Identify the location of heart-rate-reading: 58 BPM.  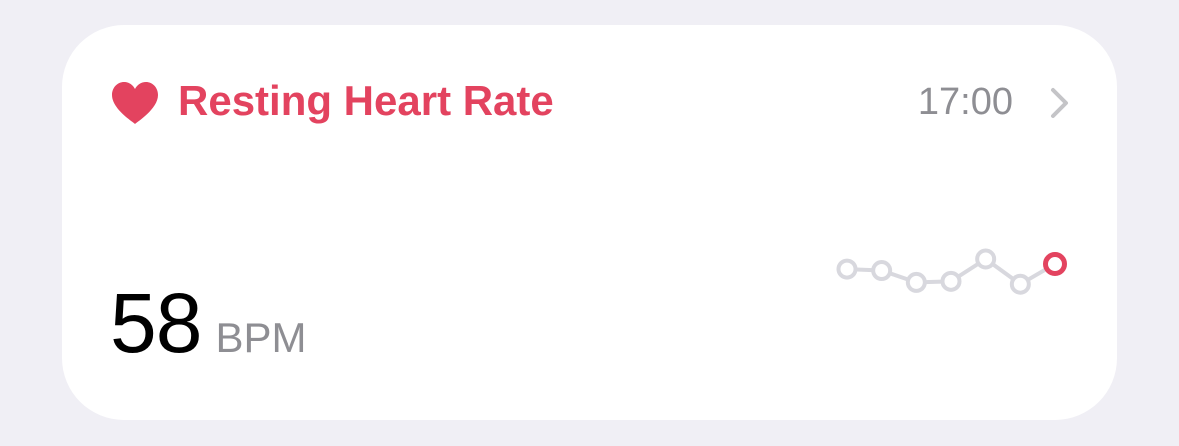
(208, 323).